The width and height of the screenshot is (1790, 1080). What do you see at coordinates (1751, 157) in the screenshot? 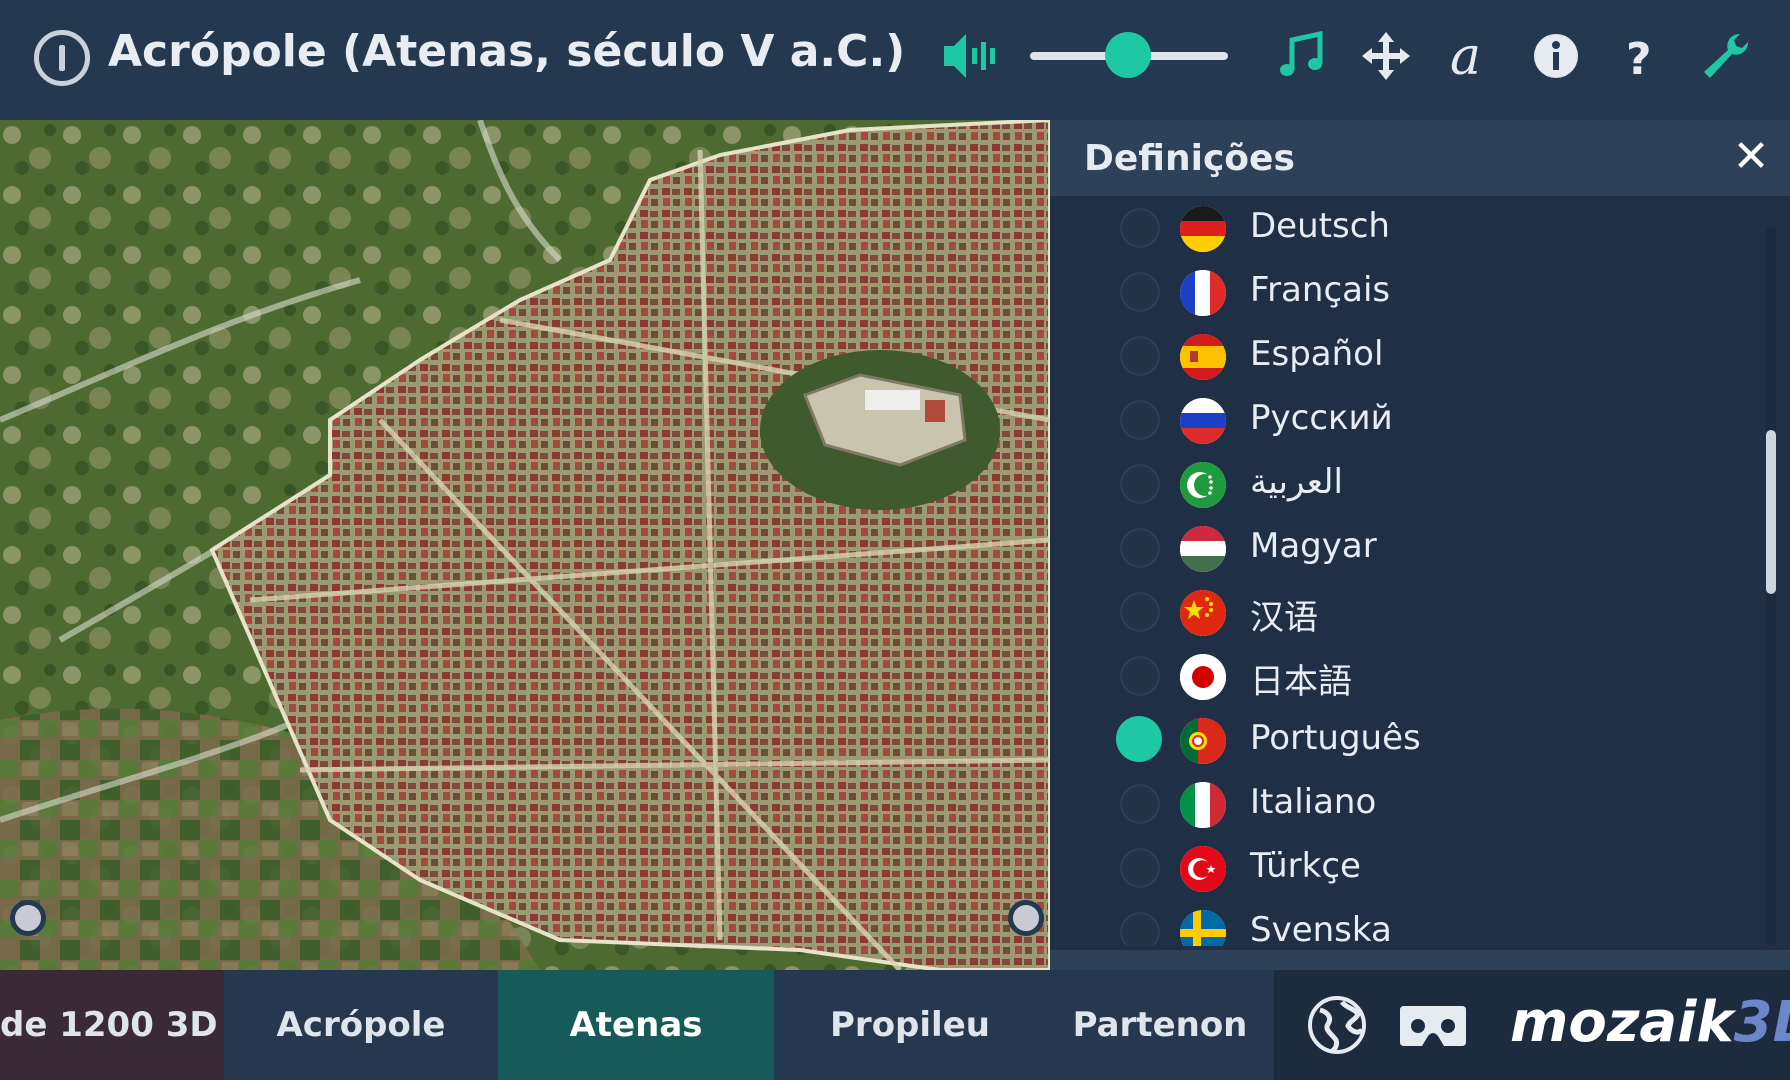
I see `close-icon: ✕` at bounding box center [1751, 157].